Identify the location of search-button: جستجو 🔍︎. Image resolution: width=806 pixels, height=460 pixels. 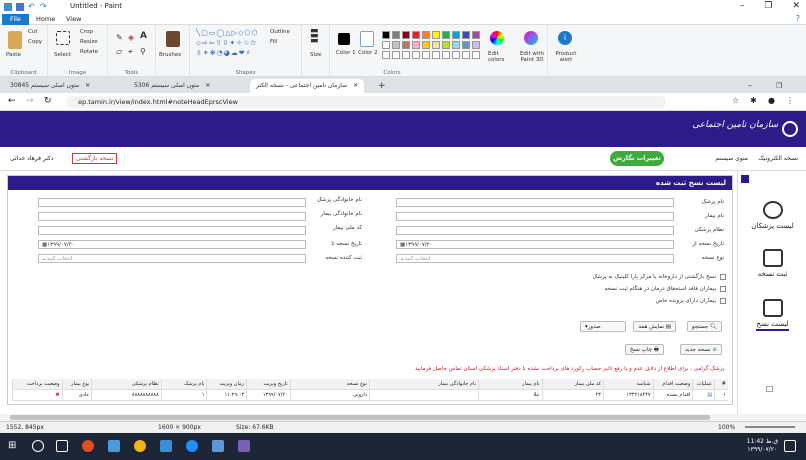
(704, 326).